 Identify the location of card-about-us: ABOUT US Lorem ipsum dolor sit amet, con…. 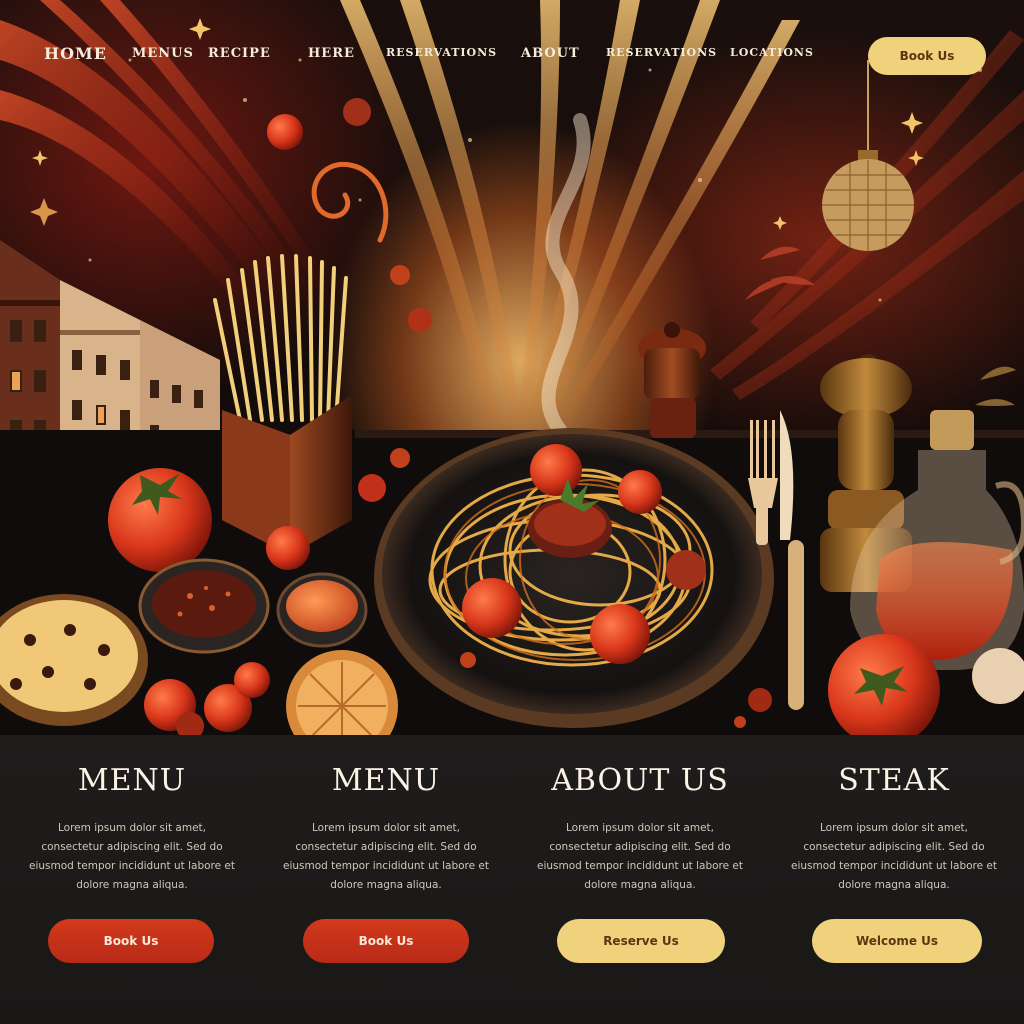
(640, 879).